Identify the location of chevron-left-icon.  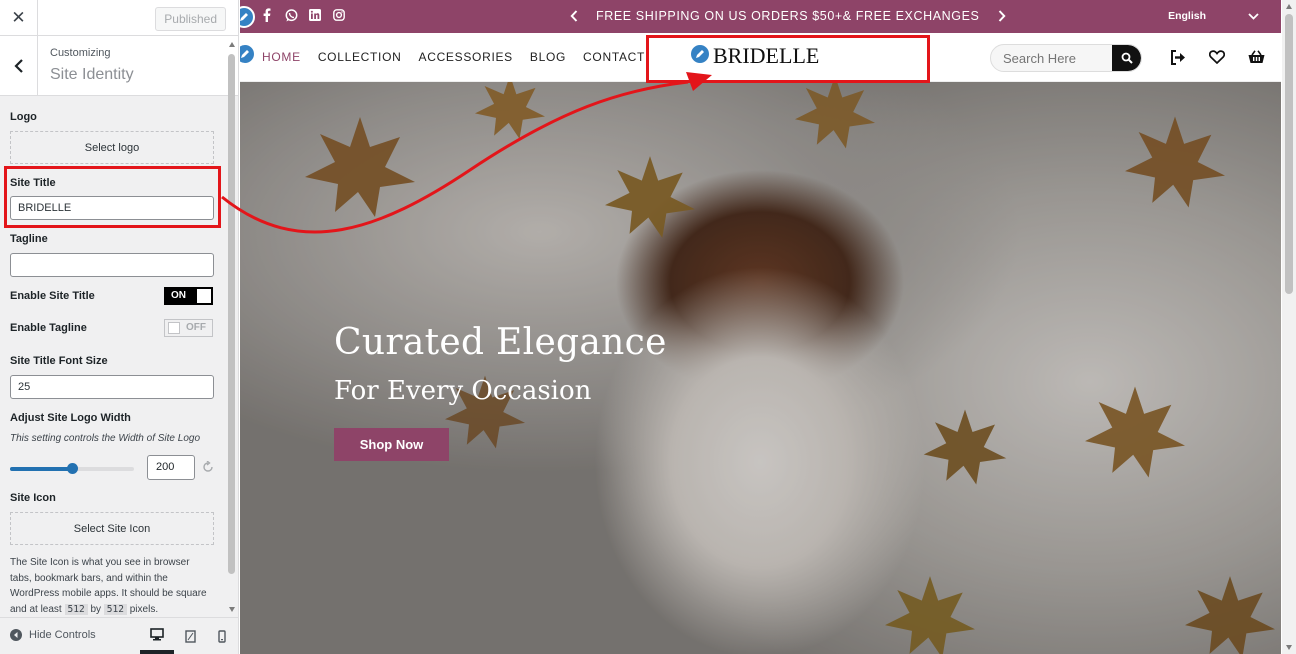
(574, 16).